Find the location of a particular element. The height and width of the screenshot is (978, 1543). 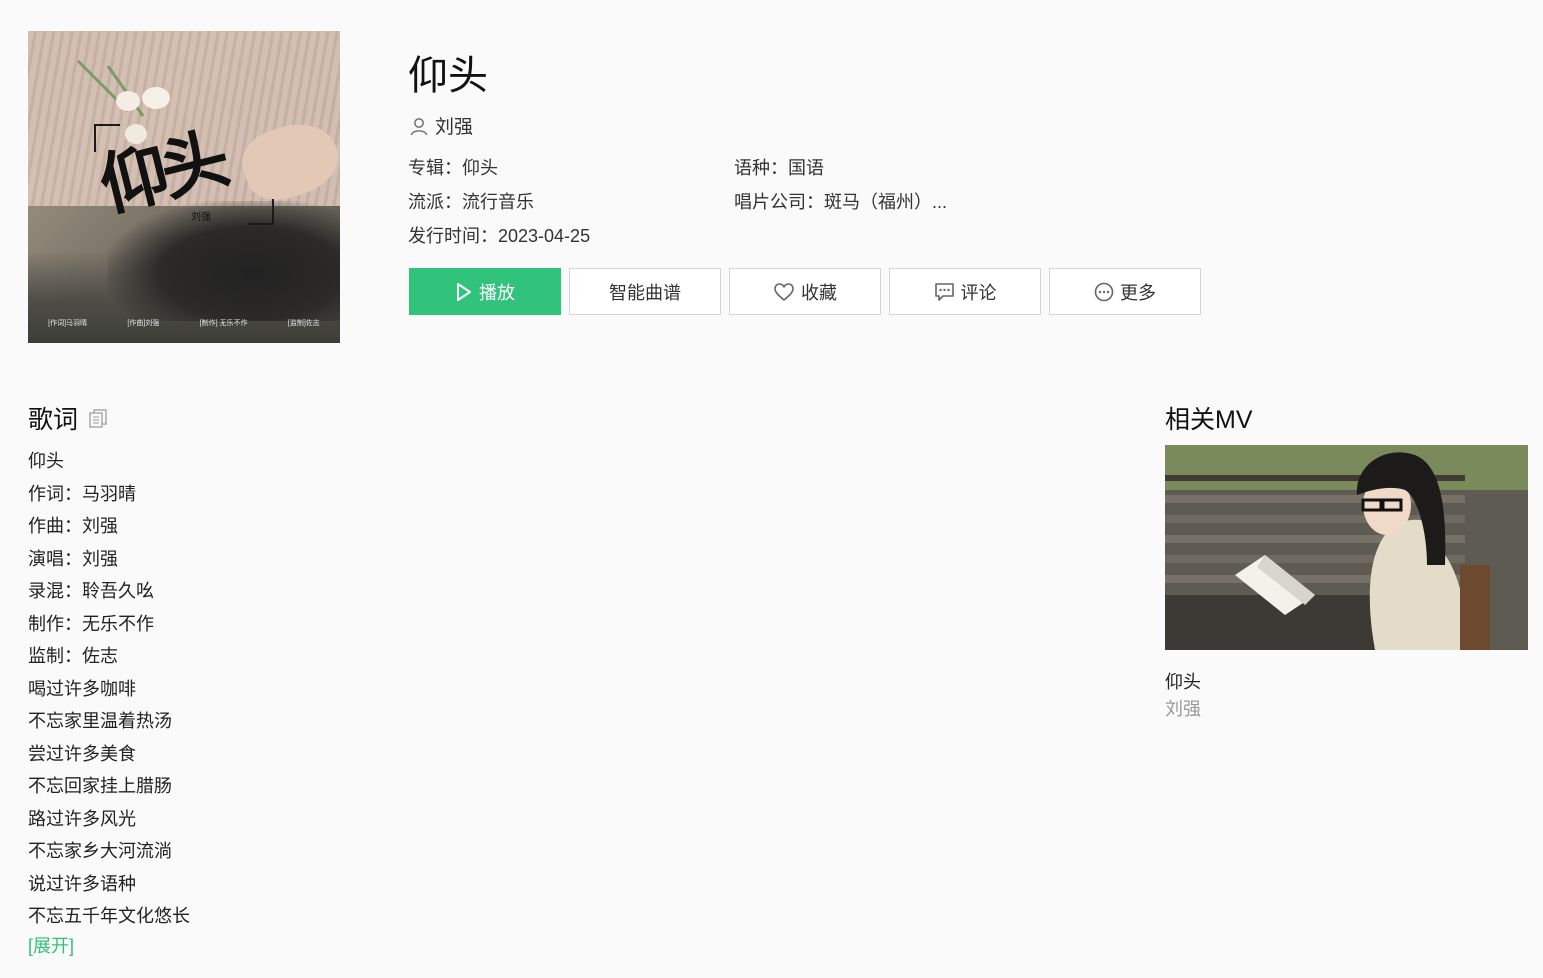

lyric-line: 演唱：刘强 is located at coordinates (73, 558).